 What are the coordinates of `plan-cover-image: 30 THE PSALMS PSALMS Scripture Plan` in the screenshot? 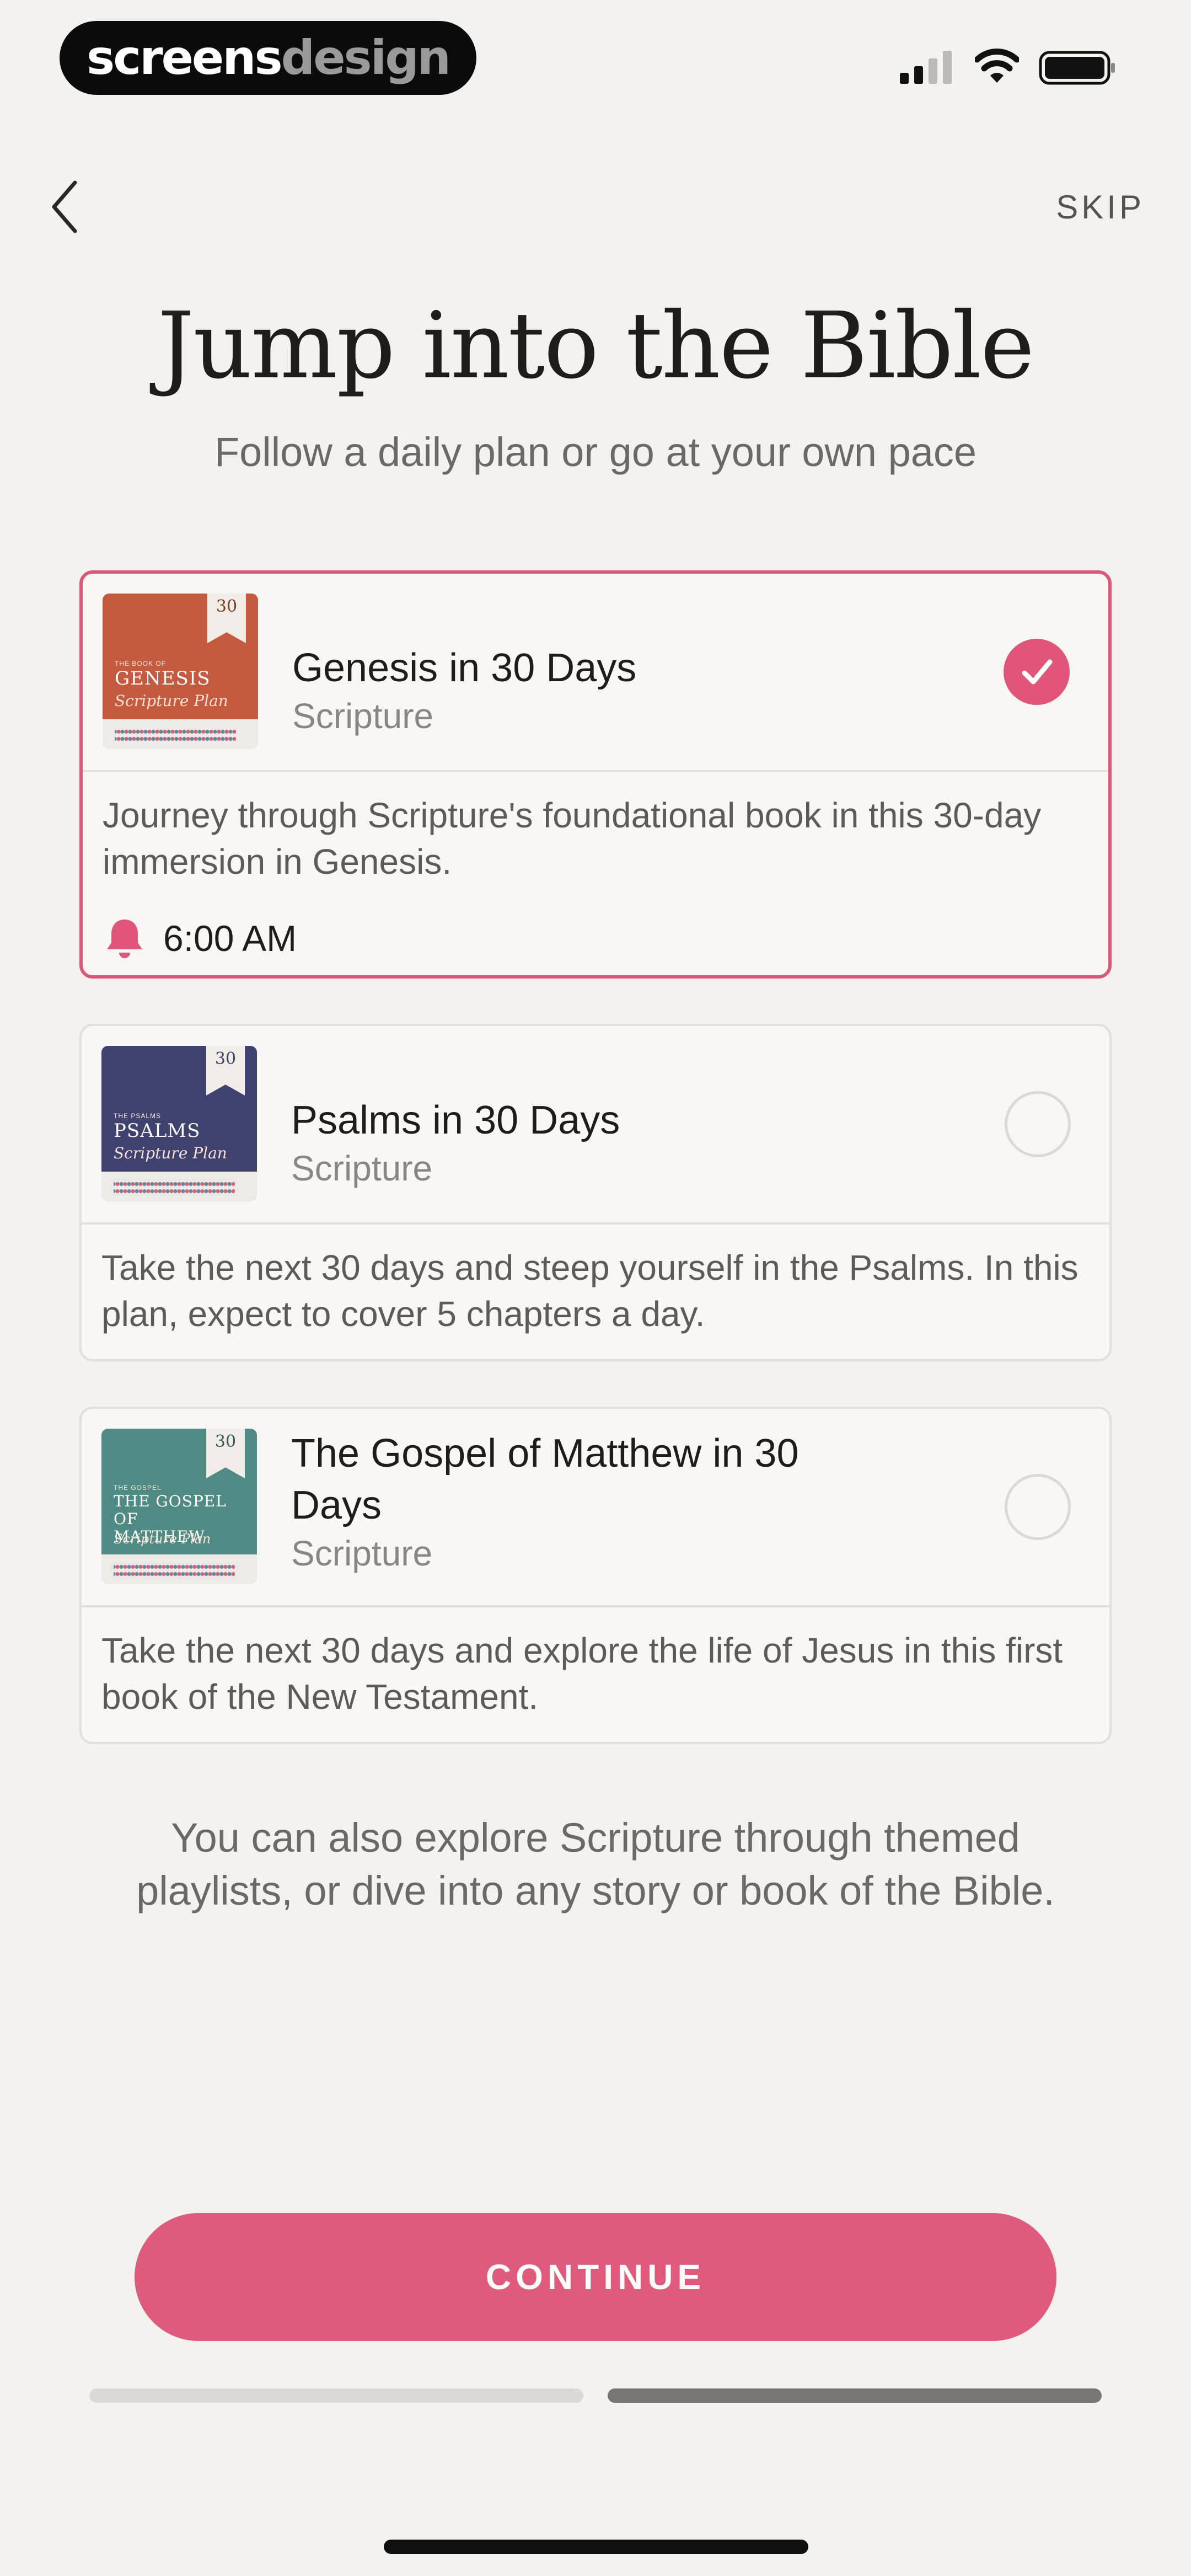 It's located at (179, 1123).